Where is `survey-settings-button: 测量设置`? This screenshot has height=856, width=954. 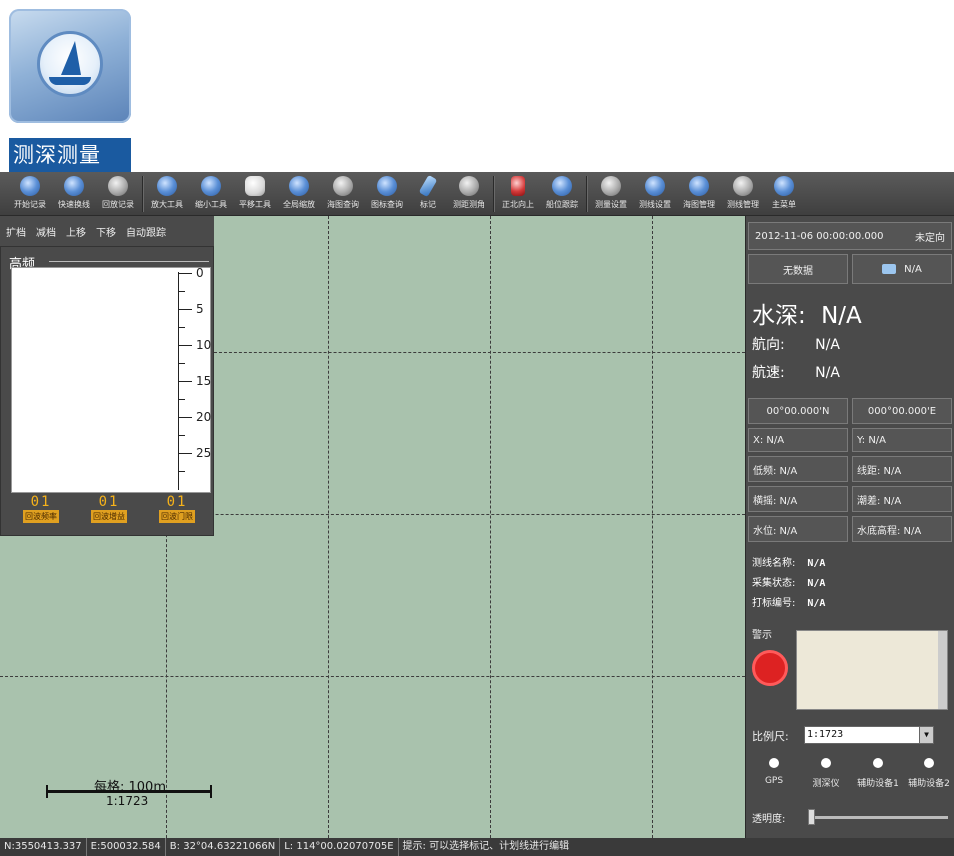
survey-settings-button: 测量设置 is located at coordinates (611, 194).